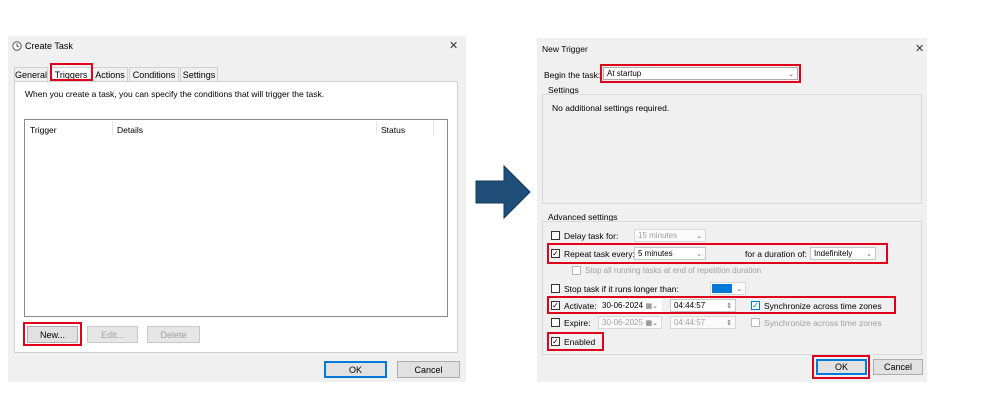 The width and height of the screenshot is (999, 407). What do you see at coordinates (843, 253) in the screenshot?
I see `duration-select: Indefinitely ⌄` at bounding box center [843, 253].